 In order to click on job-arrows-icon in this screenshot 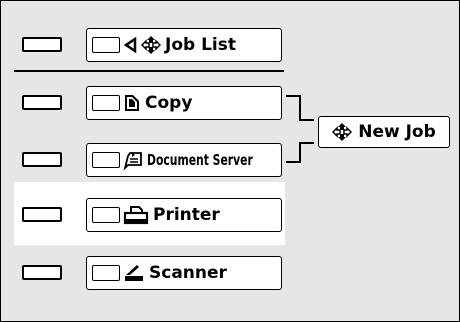, I will do `click(342, 132)`.